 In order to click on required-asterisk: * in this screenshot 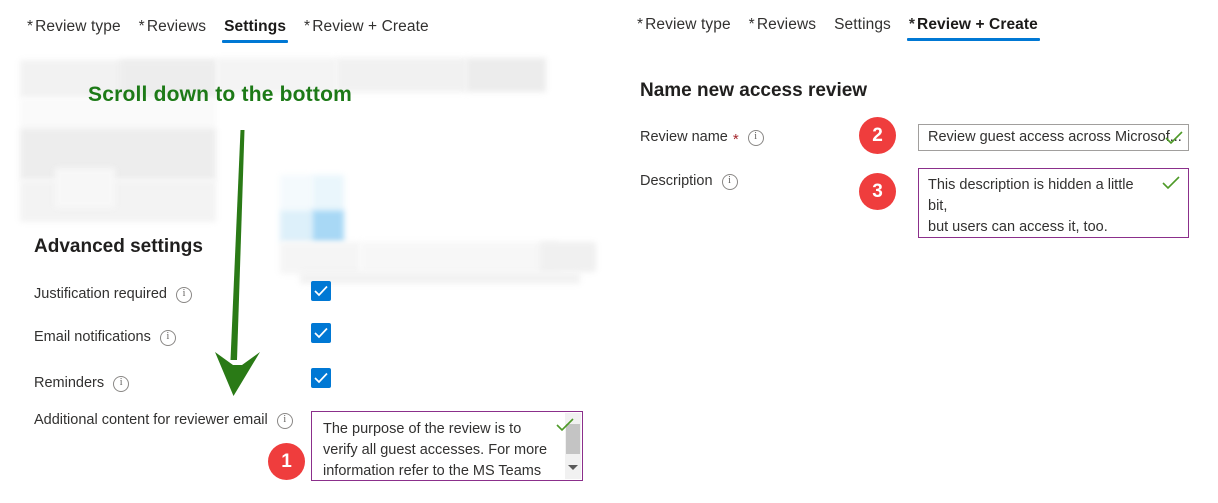, I will do `click(735, 139)`.